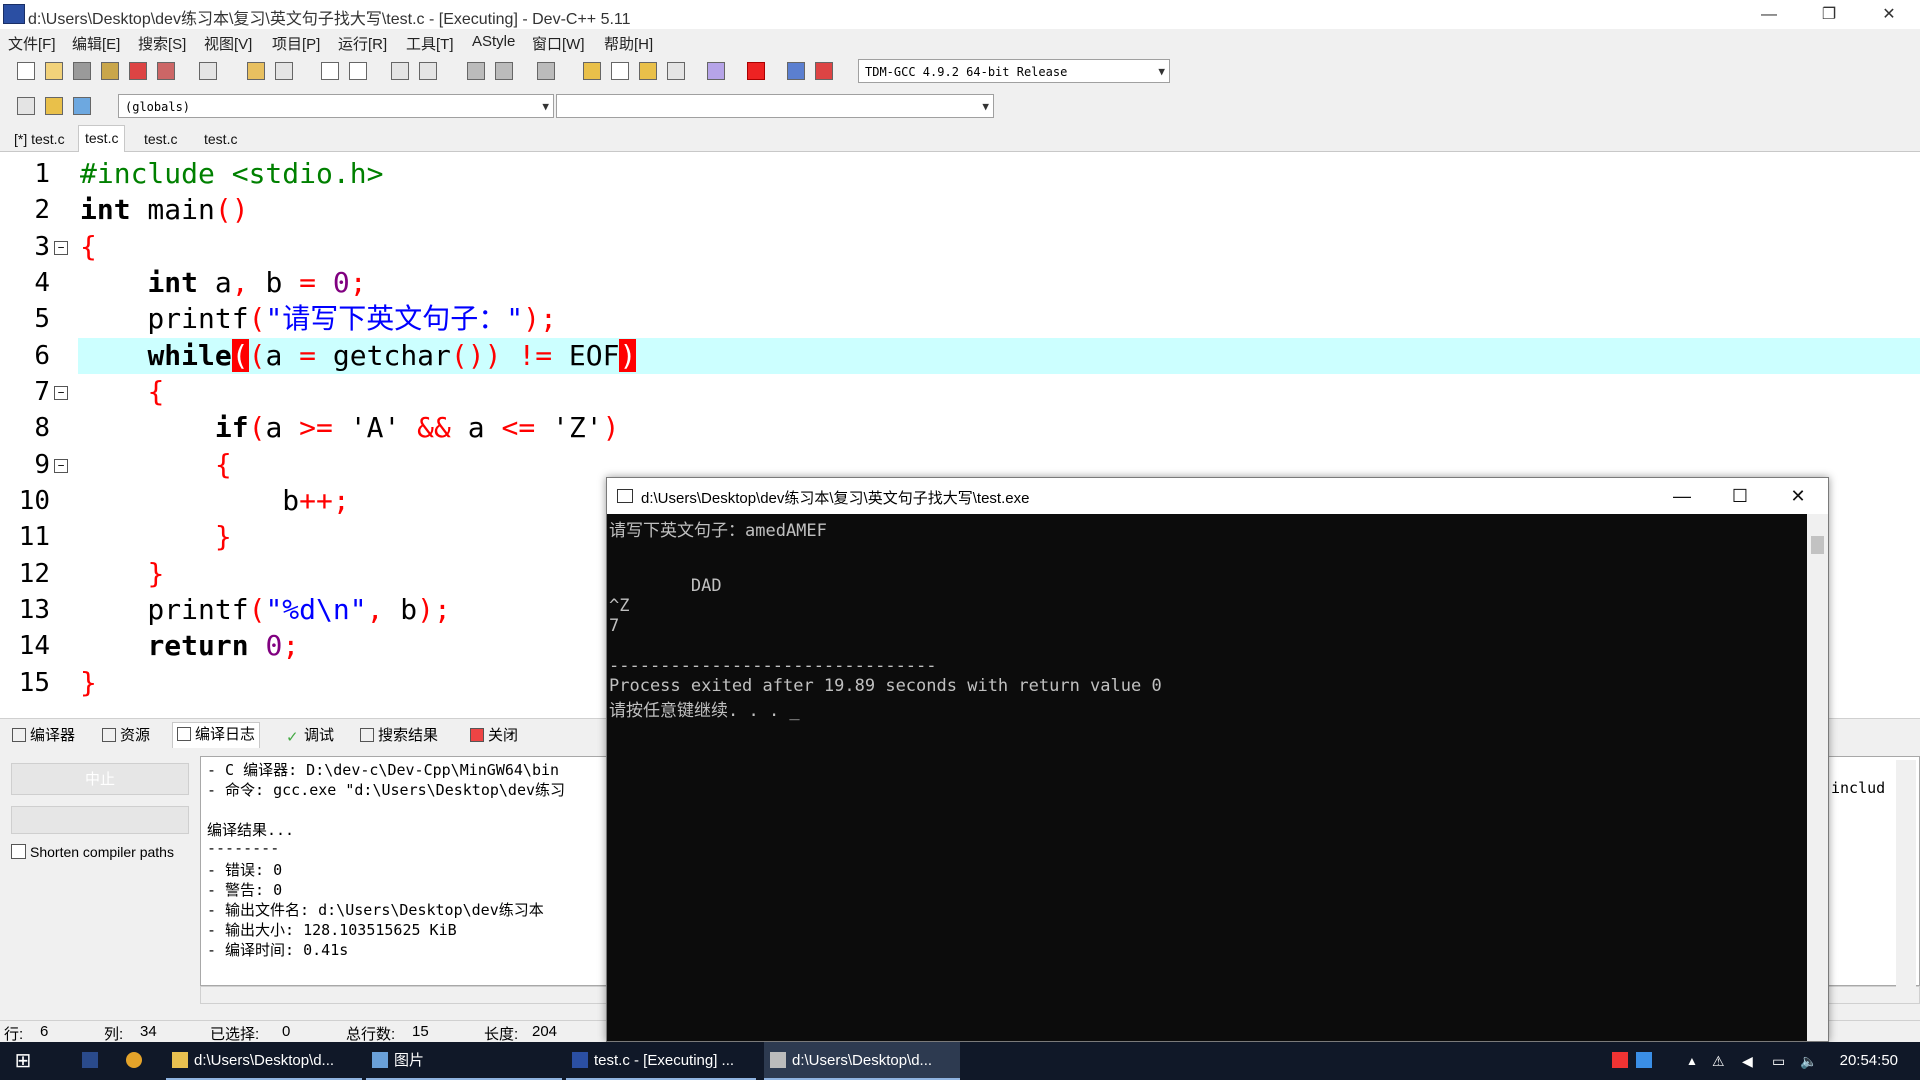 The image size is (1920, 1080). Describe the element at coordinates (216, 735) in the screenshot. I see `tab-compile-log: 编译日志` at that location.